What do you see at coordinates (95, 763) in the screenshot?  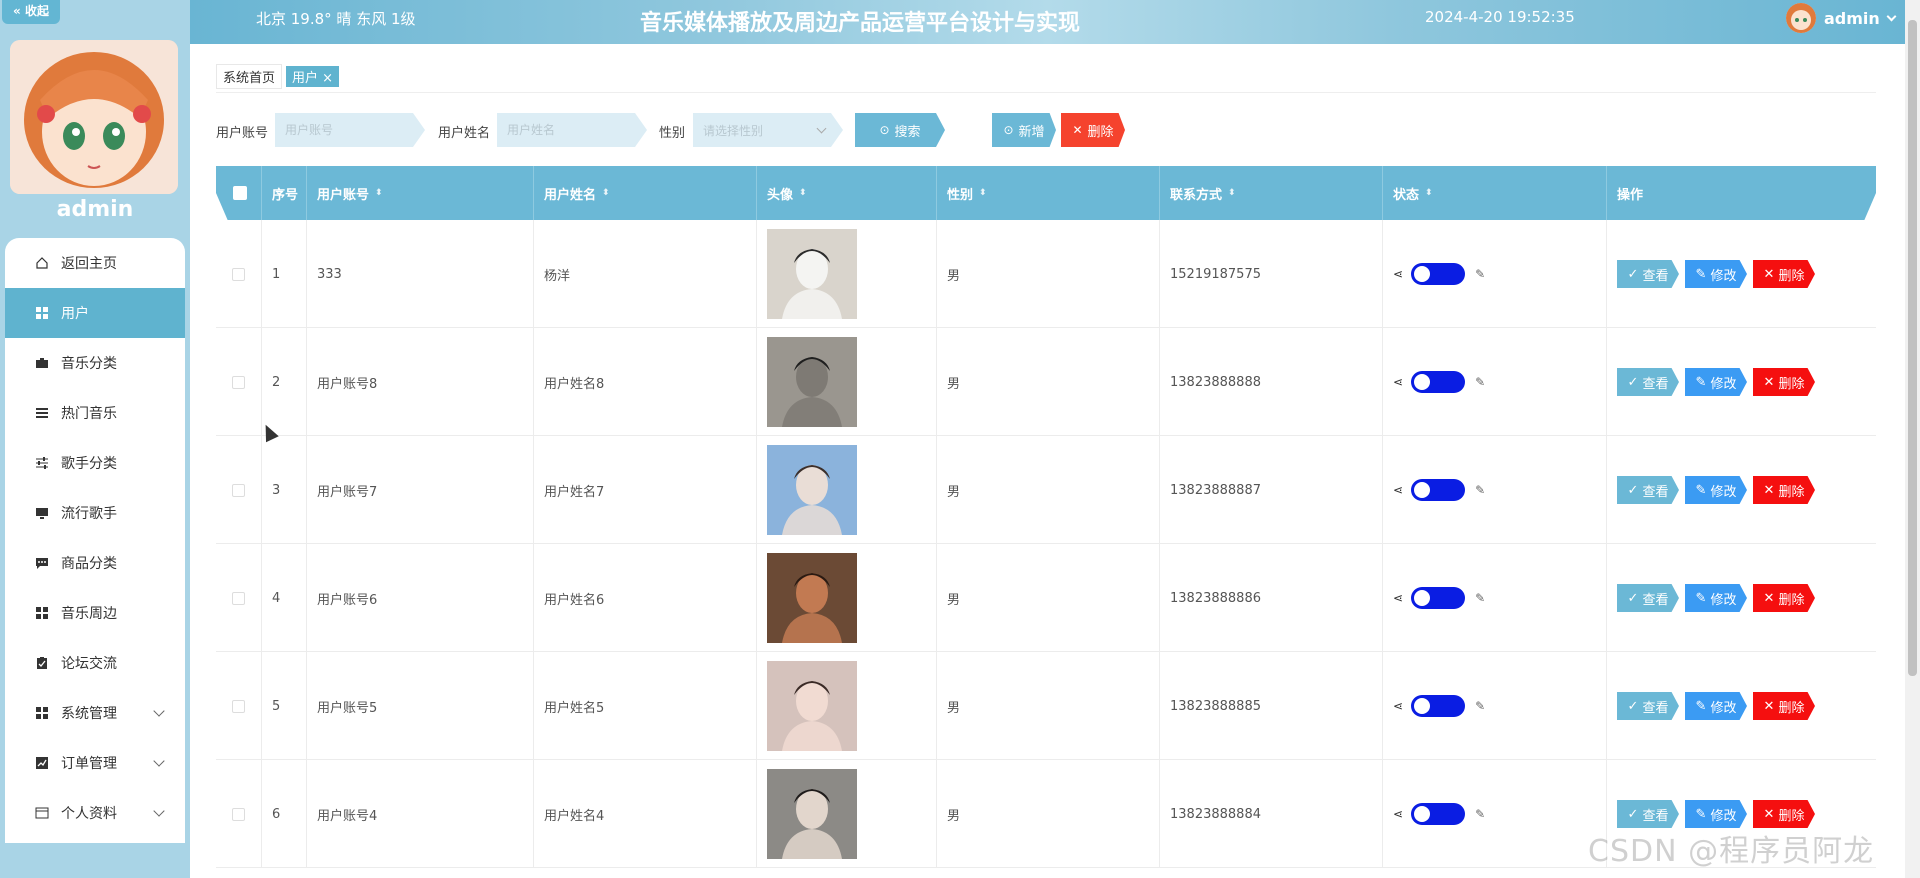 I see `sidebar-item-order-management: 订单管理` at bounding box center [95, 763].